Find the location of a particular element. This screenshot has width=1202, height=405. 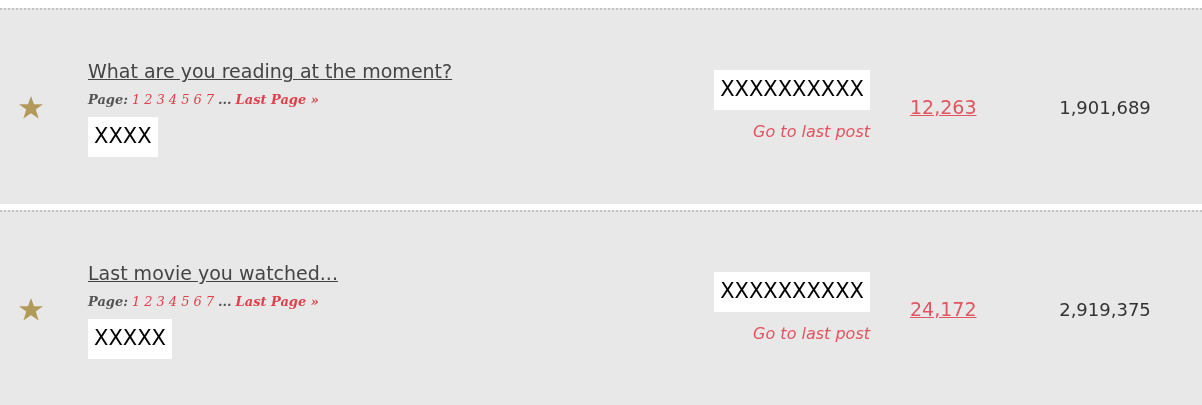

thread-title-link: What are you reading at the moment? is located at coordinates (270, 71).